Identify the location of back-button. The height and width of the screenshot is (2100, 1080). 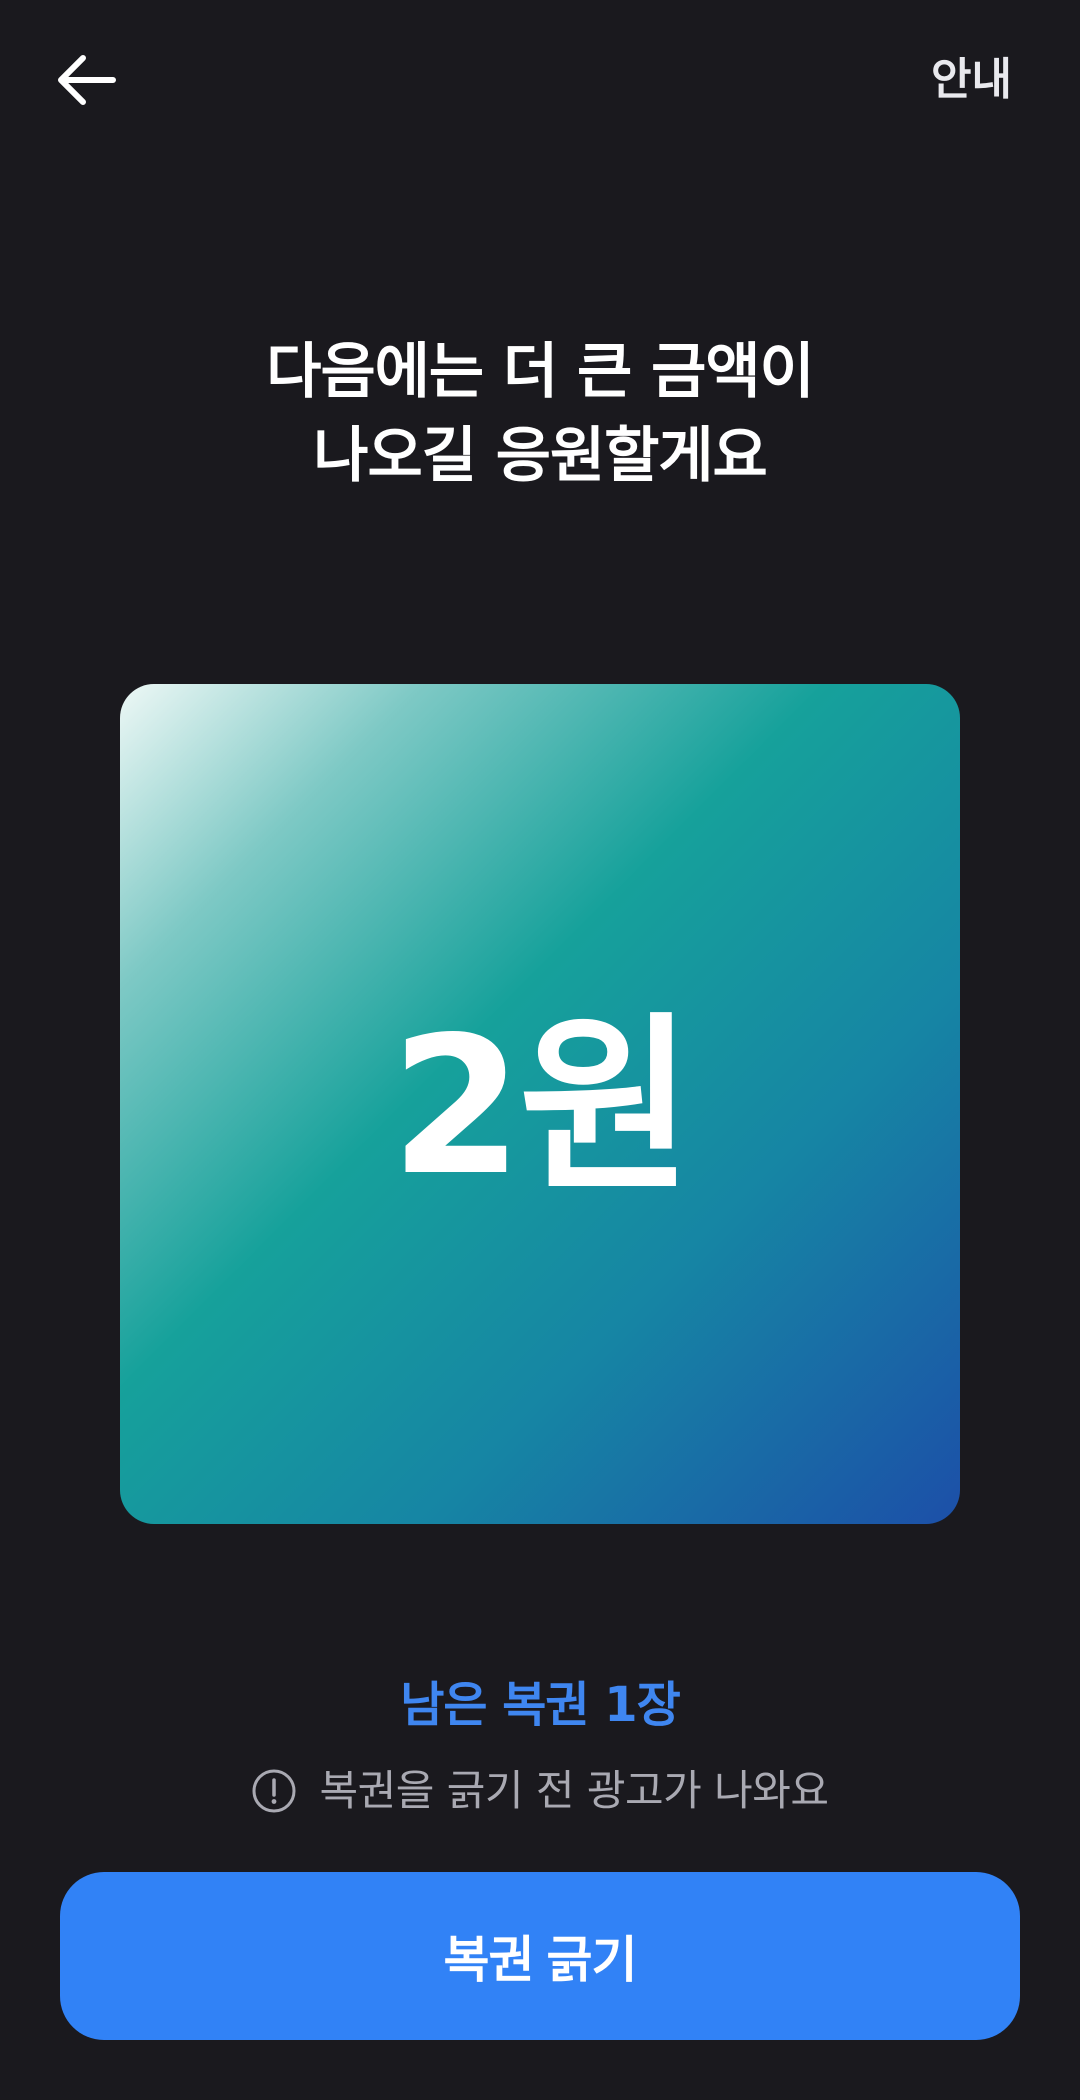
(85, 80).